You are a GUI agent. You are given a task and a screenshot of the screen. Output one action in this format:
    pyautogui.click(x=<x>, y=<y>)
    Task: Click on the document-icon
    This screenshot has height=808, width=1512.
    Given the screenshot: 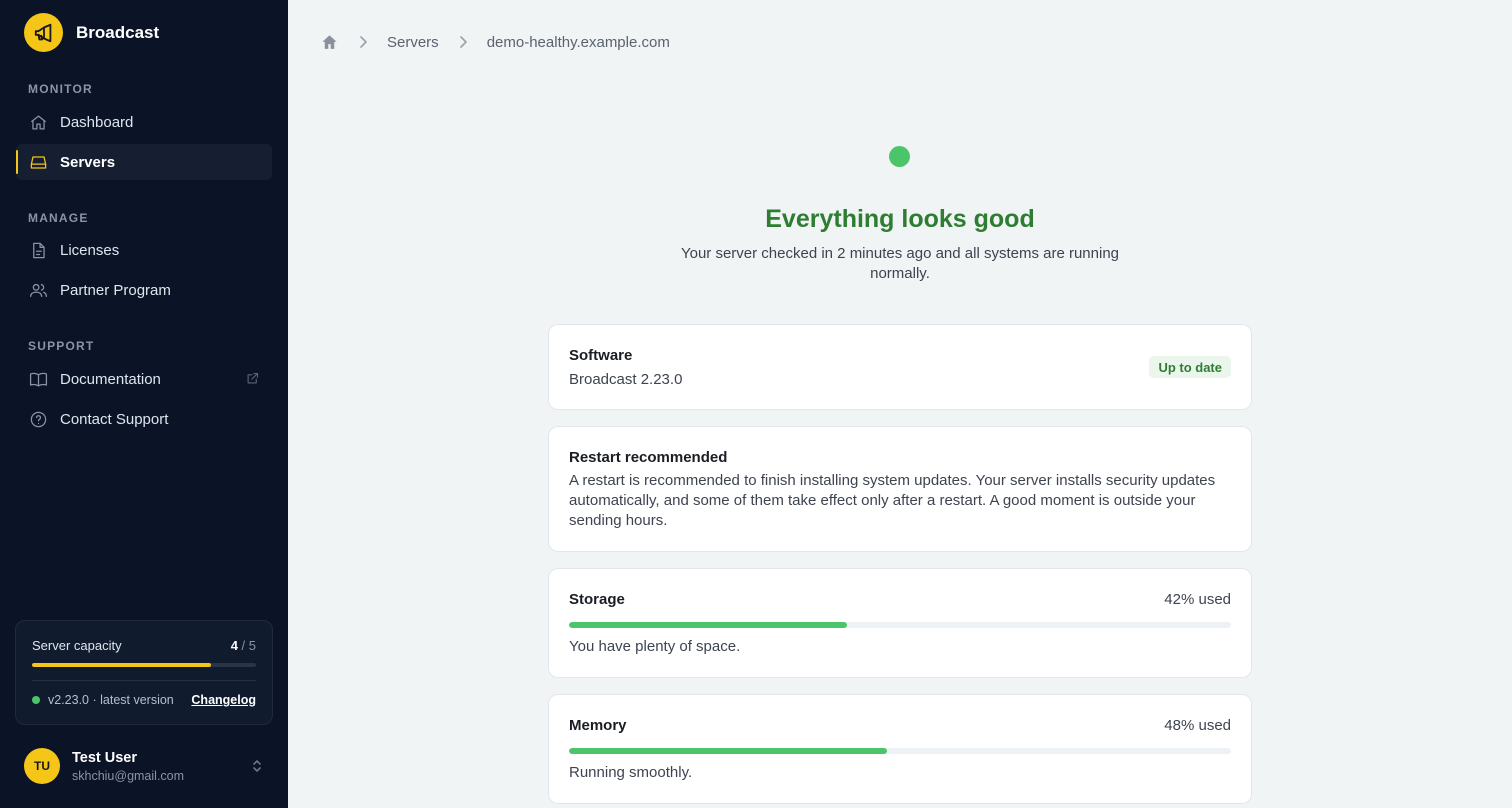 What is the action you would take?
    pyautogui.click(x=38, y=250)
    